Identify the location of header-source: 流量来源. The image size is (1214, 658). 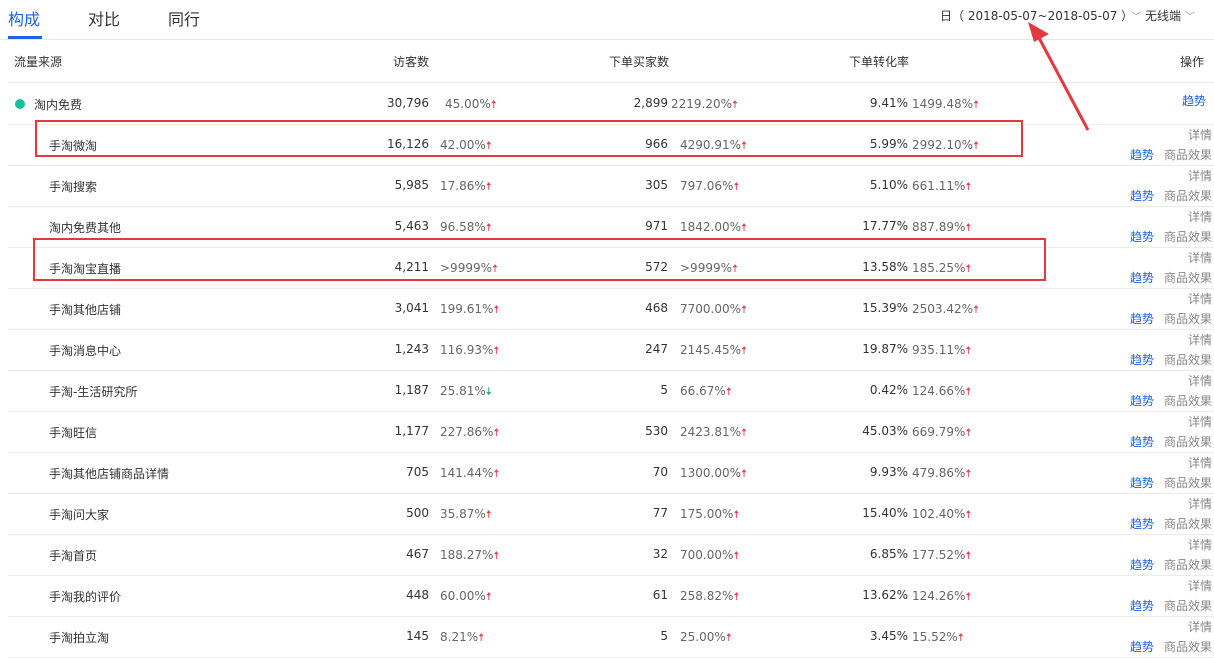
(38, 62).